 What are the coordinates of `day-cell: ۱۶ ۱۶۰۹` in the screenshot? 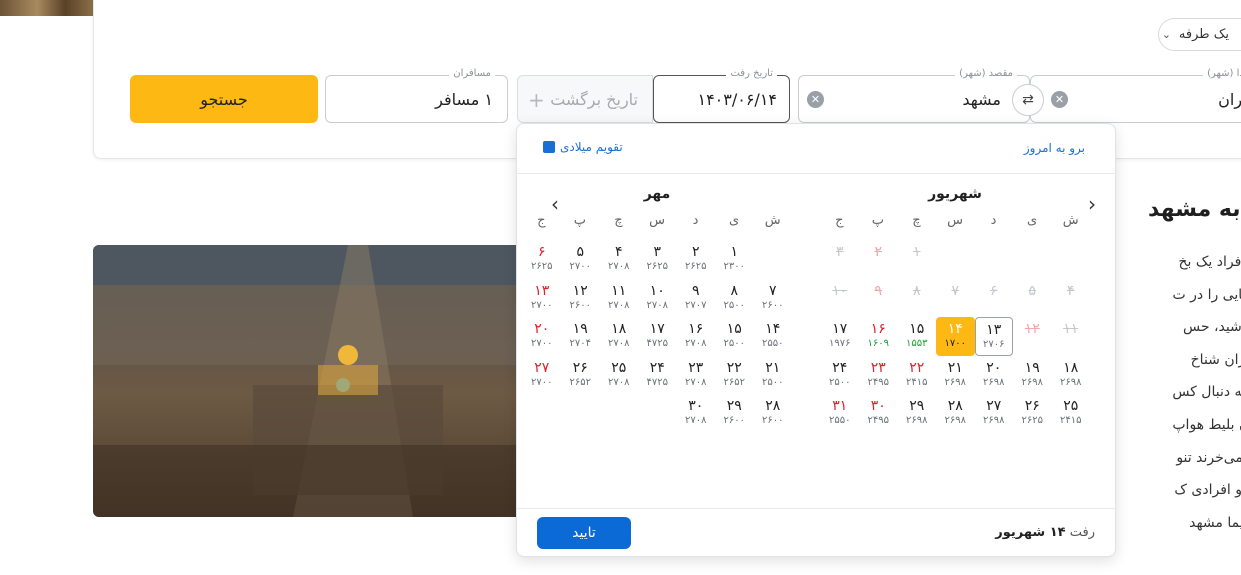 It's located at (878, 336).